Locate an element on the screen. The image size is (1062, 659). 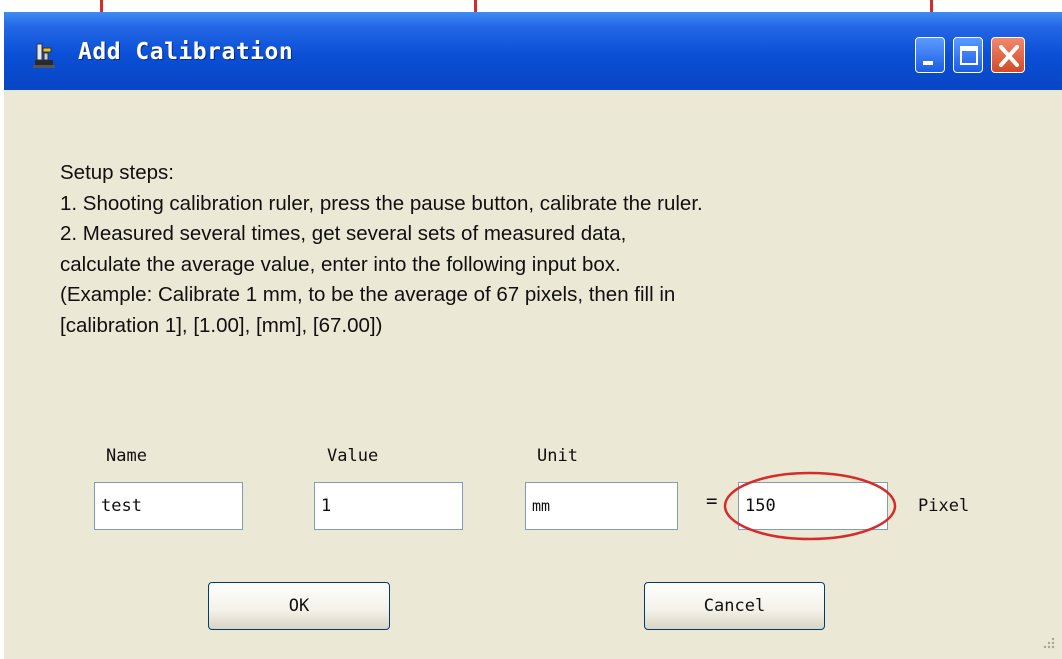
instructions-heading: Setup steps: is located at coordinates (117, 172).